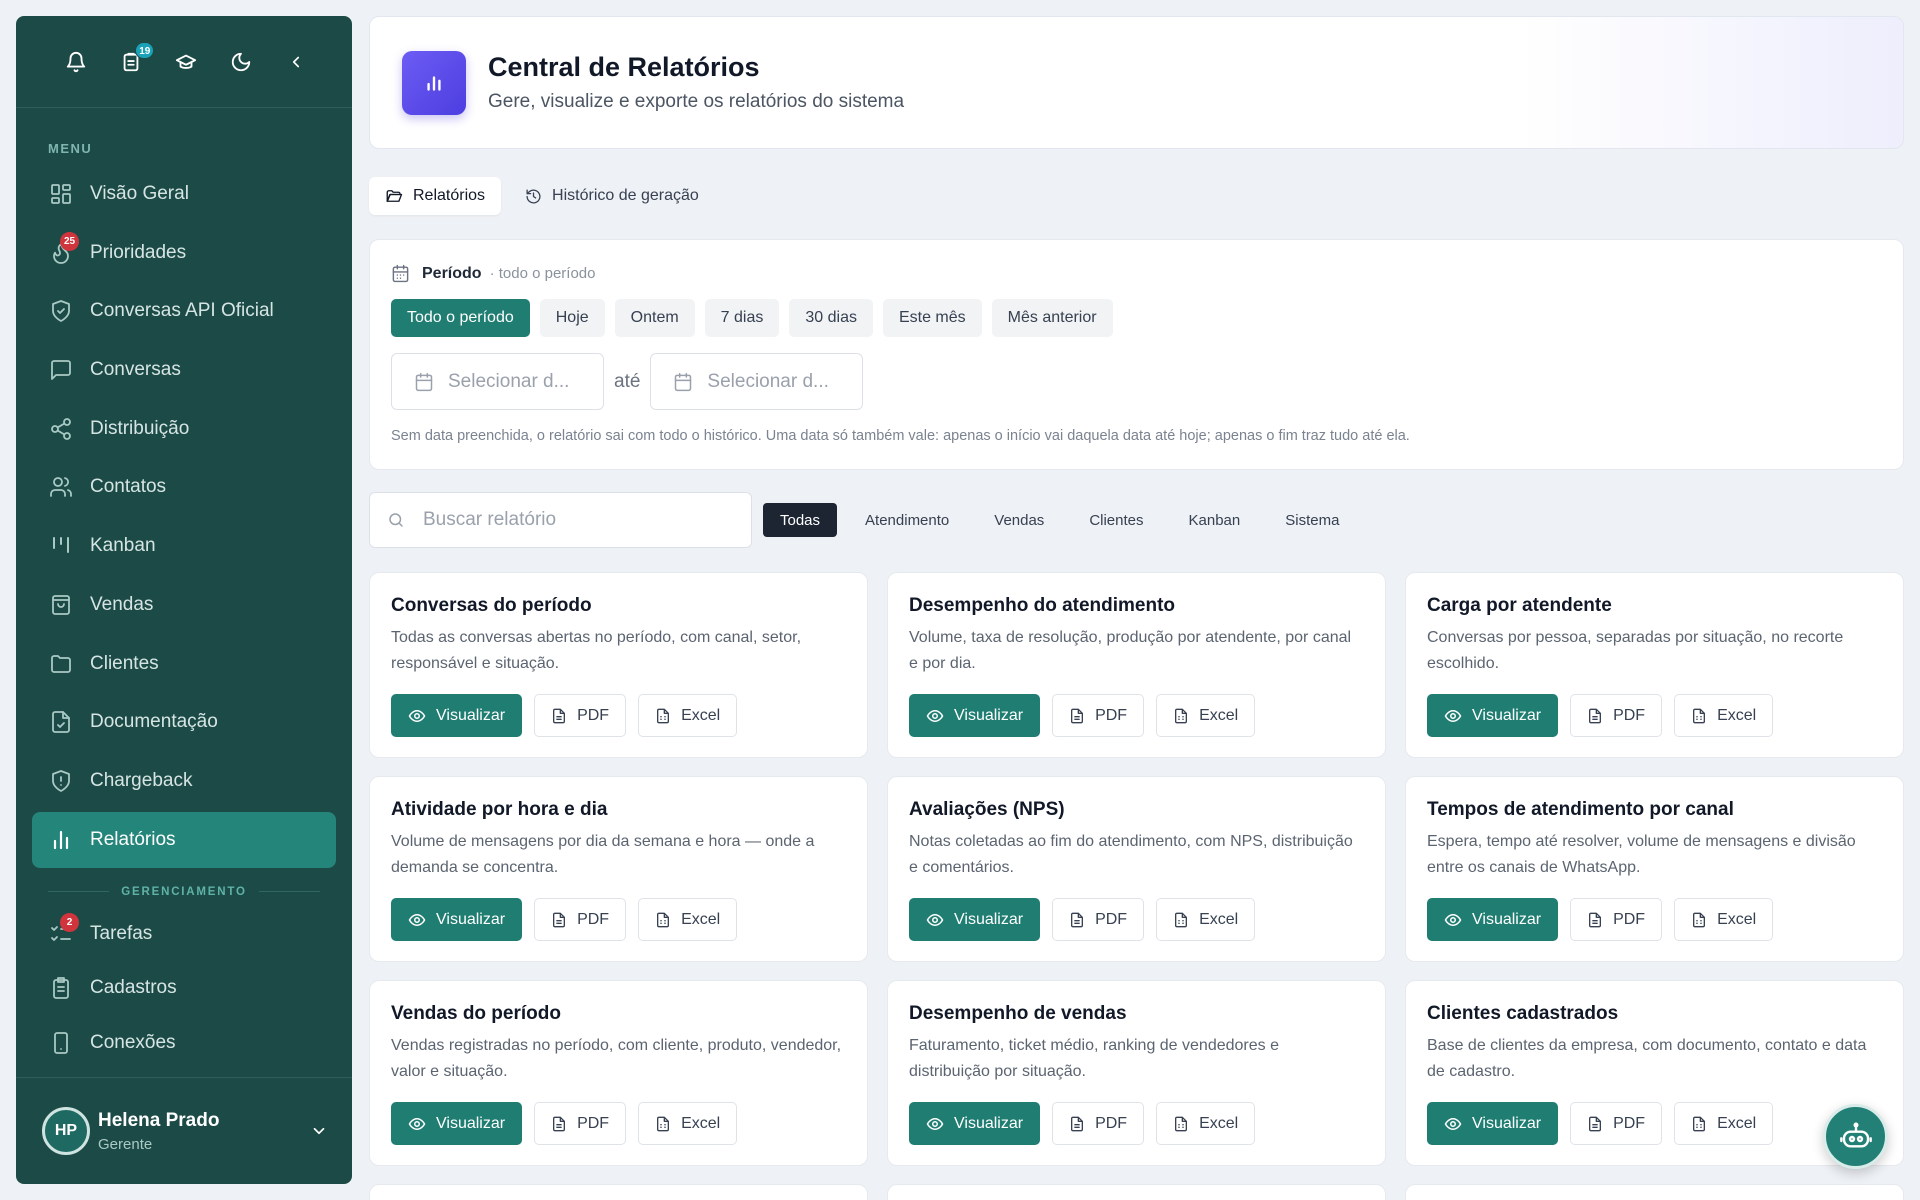  What do you see at coordinates (572, 318) in the screenshot?
I see `chip-hoje: Hoje` at bounding box center [572, 318].